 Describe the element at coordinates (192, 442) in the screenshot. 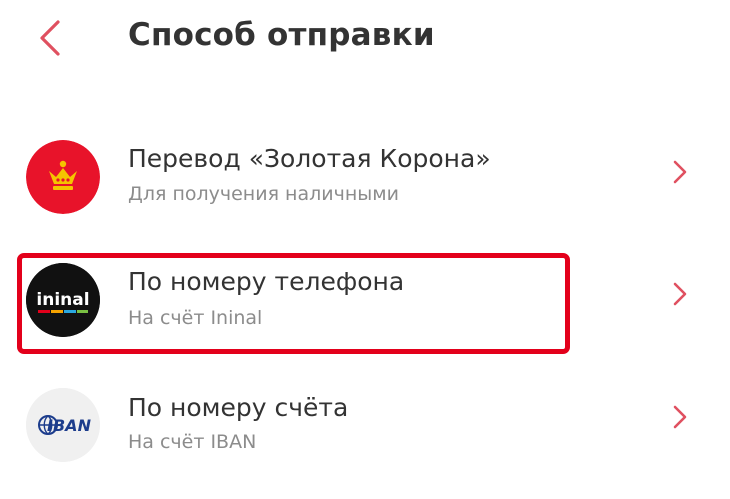

I see `method-subtitle: На счёт IBAN` at that location.